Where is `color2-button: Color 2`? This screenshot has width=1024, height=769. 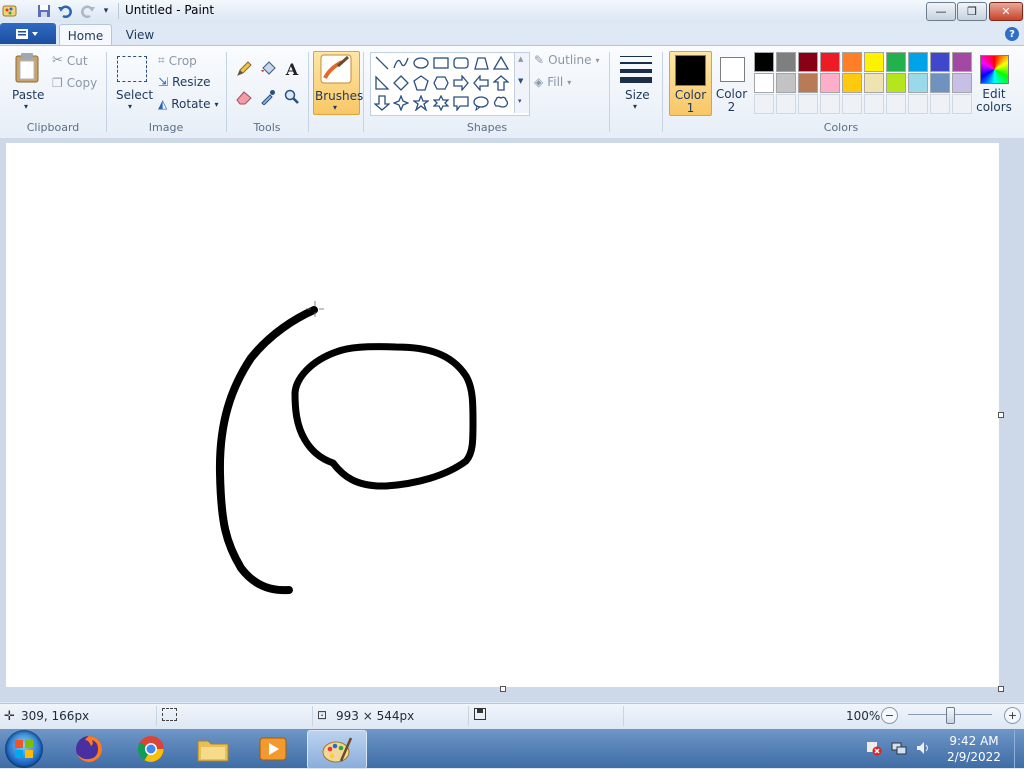
color2-button: Color 2 is located at coordinates (731, 82).